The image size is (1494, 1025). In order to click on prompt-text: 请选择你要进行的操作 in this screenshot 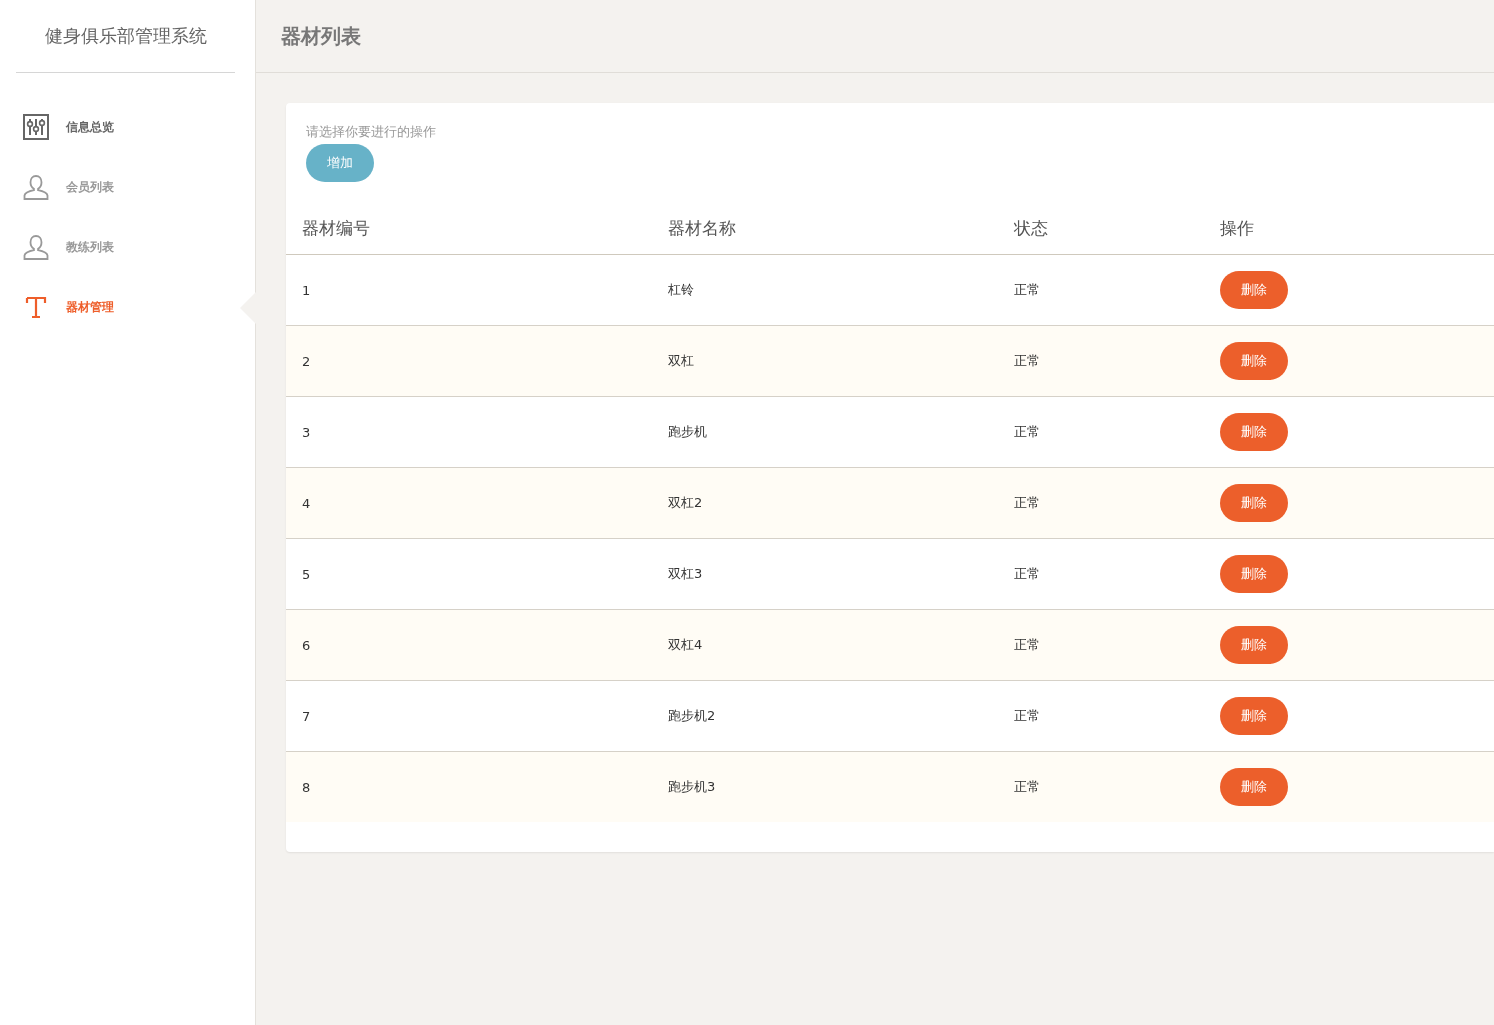, I will do `click(371, 132)`.